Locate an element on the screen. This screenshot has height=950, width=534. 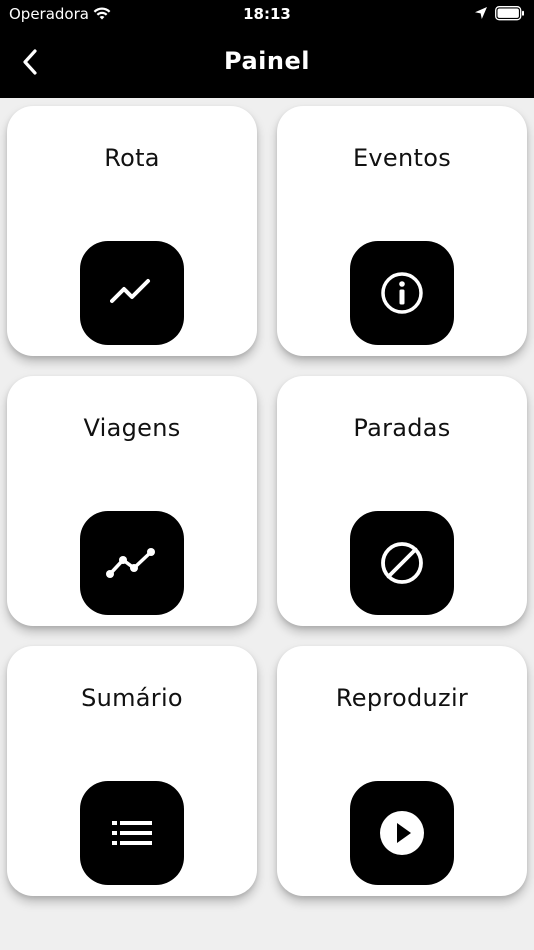
card-label: Sumário is located at coordinates (132, 698).